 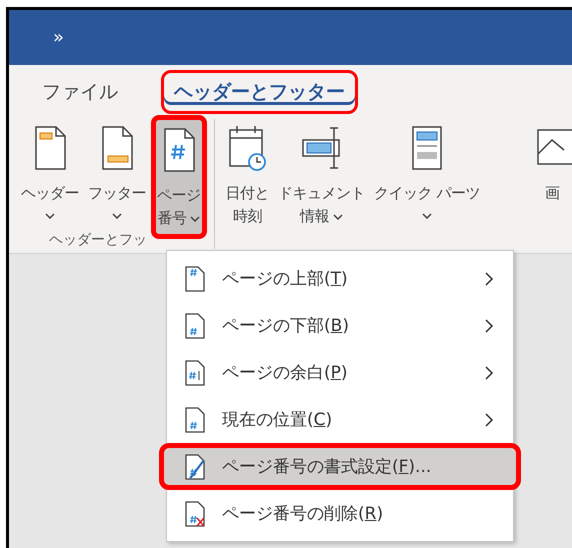 What do you see at coordinates (98, 240) in the screenshot?
I see `group-label: ヘッダーとフッ` at bounding box center [98, 240].